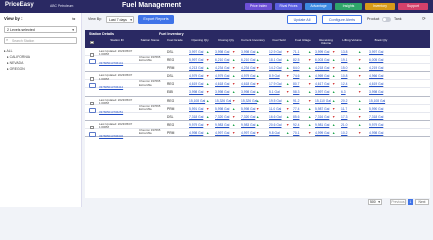 Image resolution: width=433 pixels, height=240 pixels. I want to click on inventory-value-lift: 10.2, so click(344, 133).